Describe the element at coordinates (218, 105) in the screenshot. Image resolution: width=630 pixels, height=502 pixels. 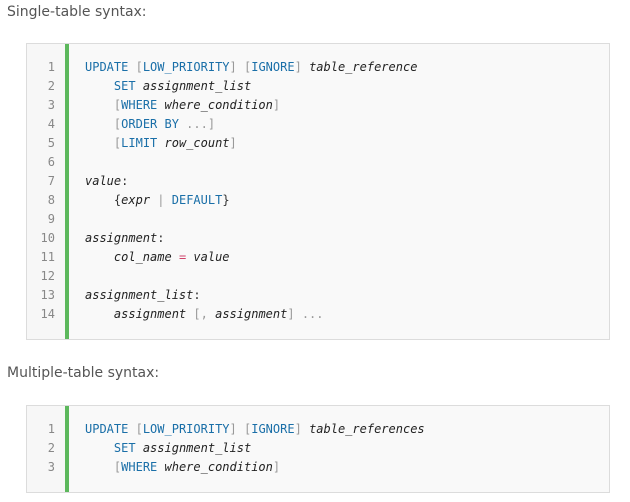
I see `code-token: where_condition` at that location.